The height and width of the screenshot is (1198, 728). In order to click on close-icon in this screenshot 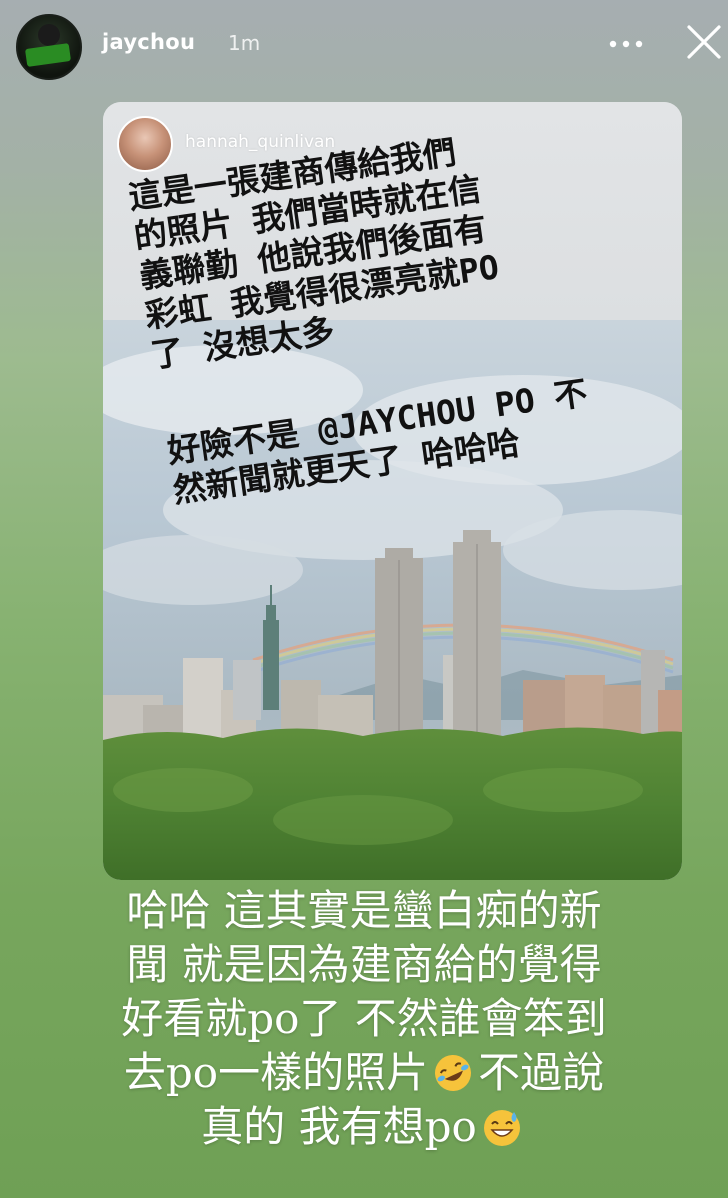, I will do `click(704, 42)`.